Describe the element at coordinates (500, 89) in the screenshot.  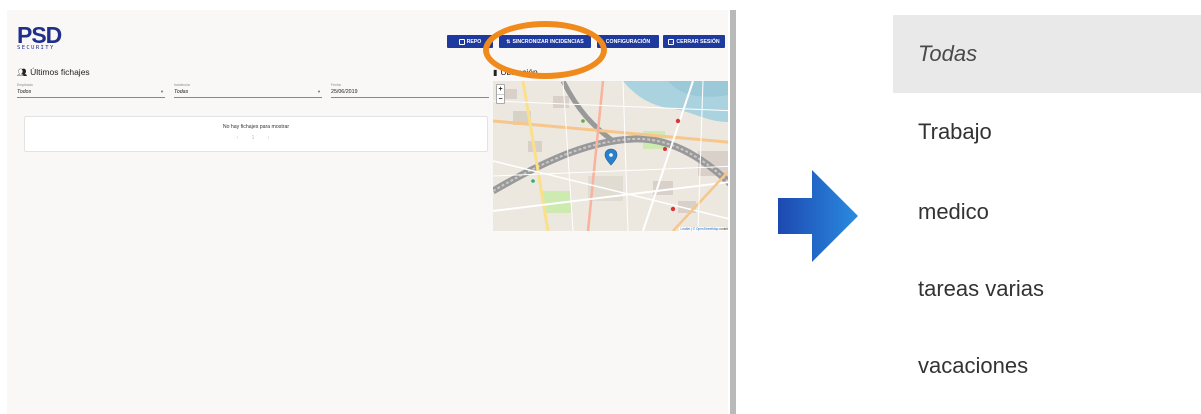
I see `zoom-in-button: +` at that location.